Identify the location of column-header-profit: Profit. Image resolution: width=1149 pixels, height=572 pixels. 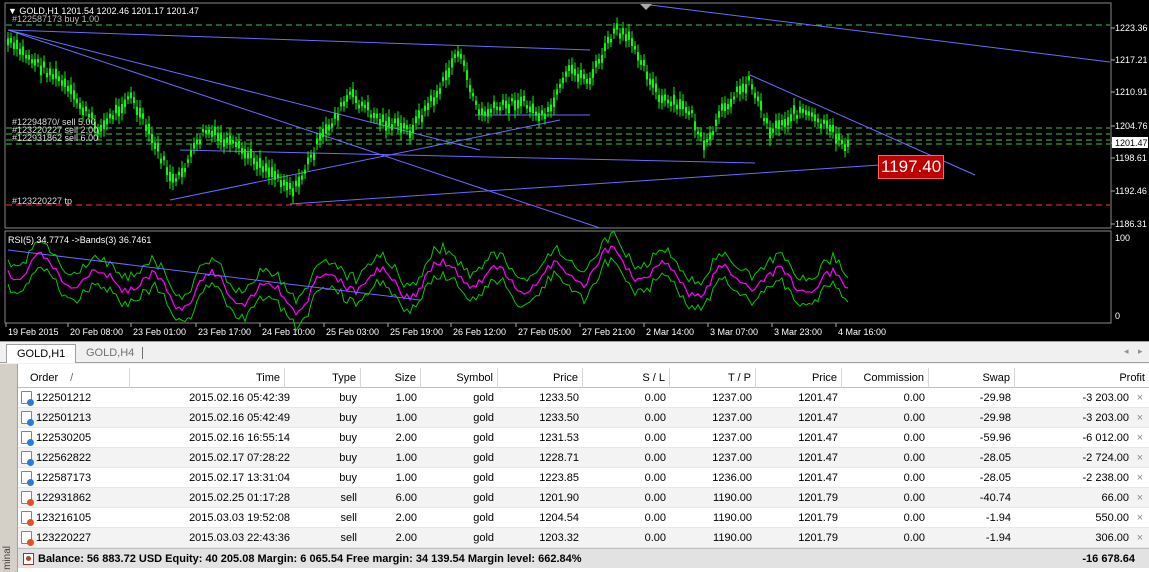
(1082, 378).